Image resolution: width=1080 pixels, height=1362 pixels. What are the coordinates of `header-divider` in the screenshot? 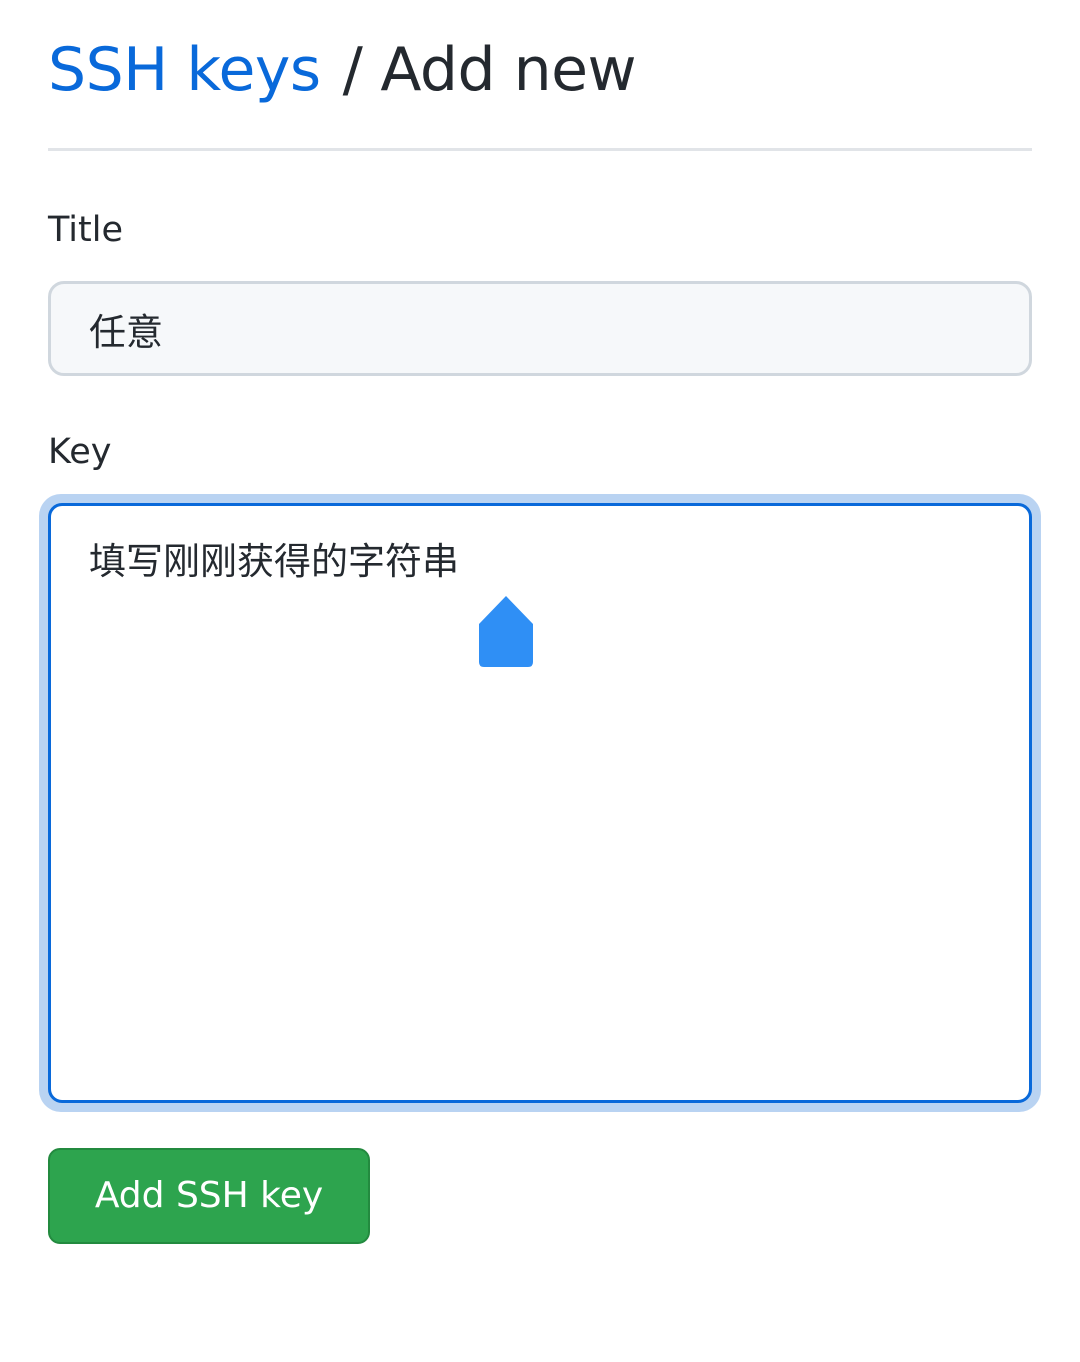 It's located at (540, 149).